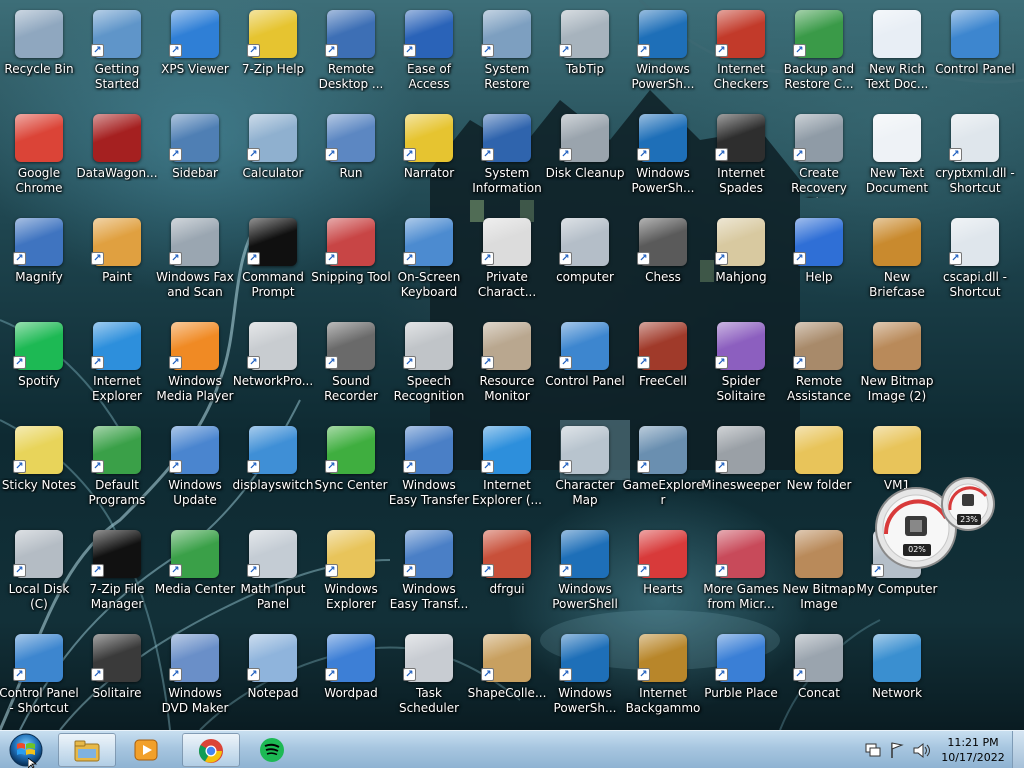  Describe the element at coordinates (741, 366) in the screenshot. I see `desktop-icon-spider-solitaire: ↗ Spider Solitaire` at that location.